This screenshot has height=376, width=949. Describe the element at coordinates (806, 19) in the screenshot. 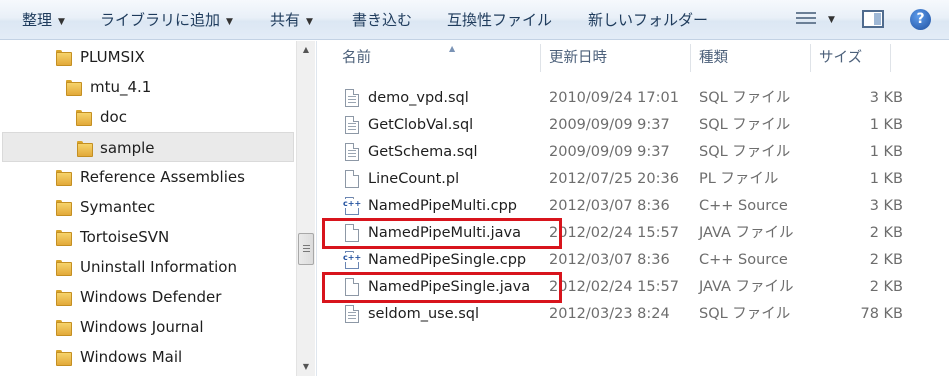

I see `change-view-icon` at that location.